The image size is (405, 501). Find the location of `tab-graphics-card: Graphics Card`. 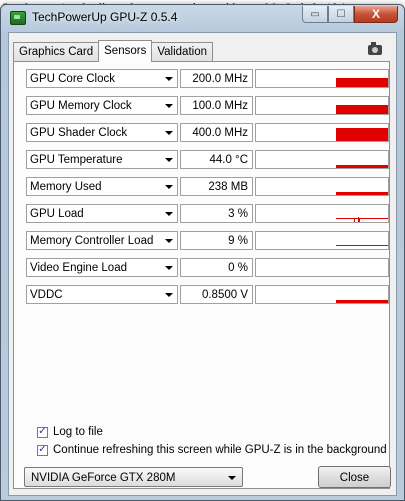

tab-graphics-card: Graphics Card is located at coordinates (56, 51).